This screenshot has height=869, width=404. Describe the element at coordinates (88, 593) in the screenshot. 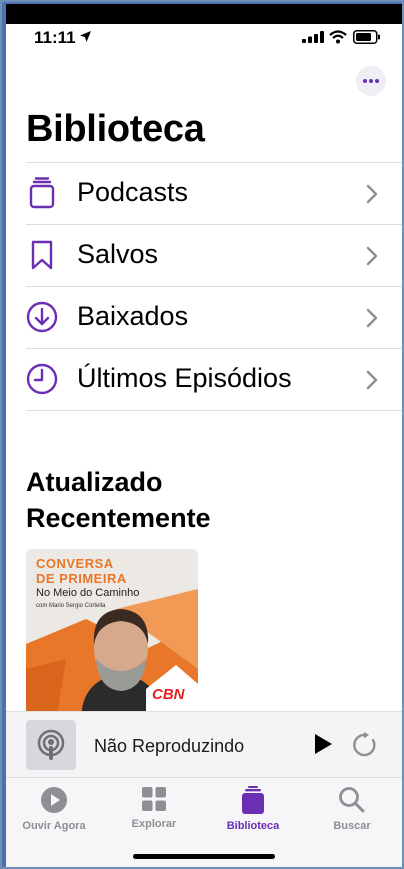

I see `artwork-subtitle: No Meio do Caminho` at that location.